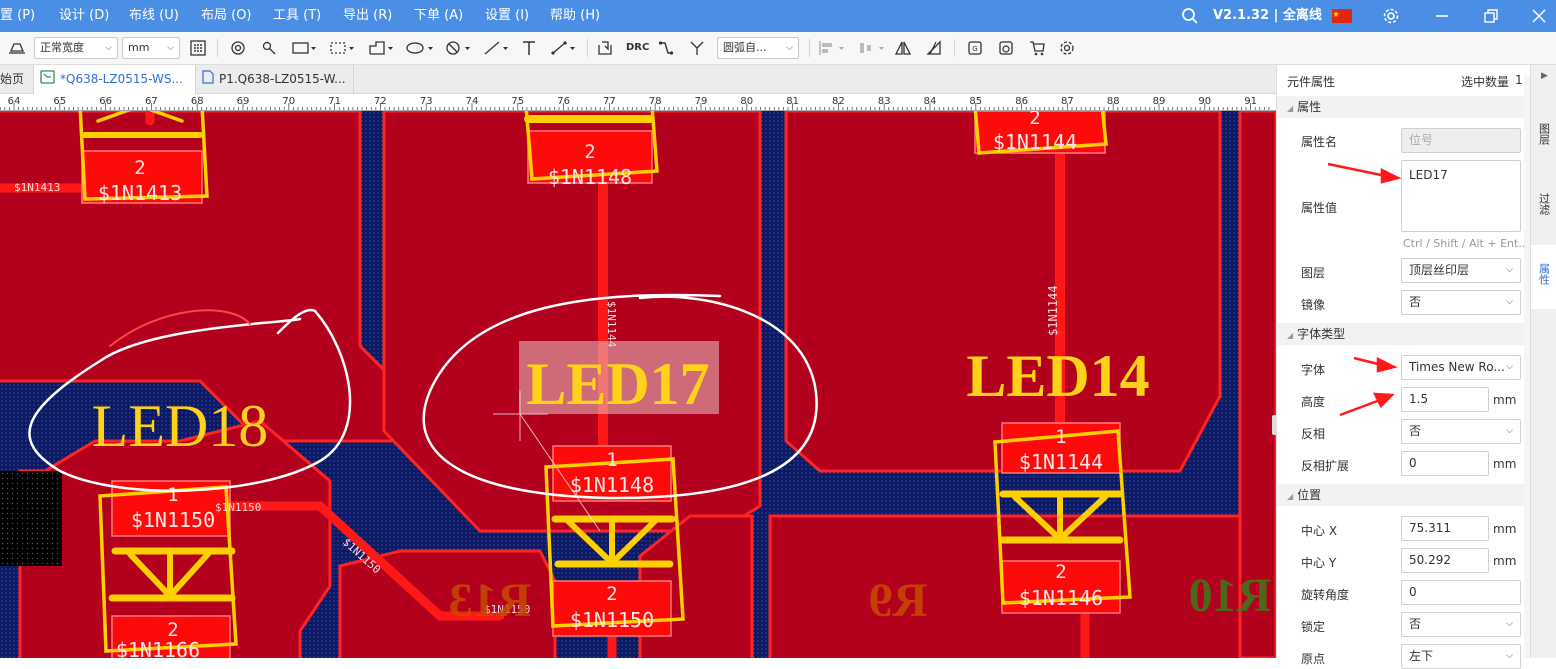 This screenshot has height=669, width=1556. What do you see at coordinates (1319, 142) in the screenshot?
I see `attr-name-label: 属性名` at bounding box center [1319, 142].